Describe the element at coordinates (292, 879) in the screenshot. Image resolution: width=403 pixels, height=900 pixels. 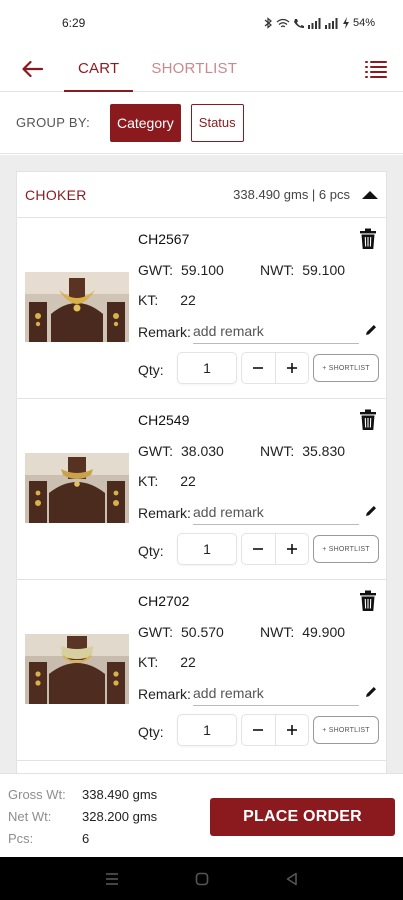
I see `back-nav-icon` at that location.